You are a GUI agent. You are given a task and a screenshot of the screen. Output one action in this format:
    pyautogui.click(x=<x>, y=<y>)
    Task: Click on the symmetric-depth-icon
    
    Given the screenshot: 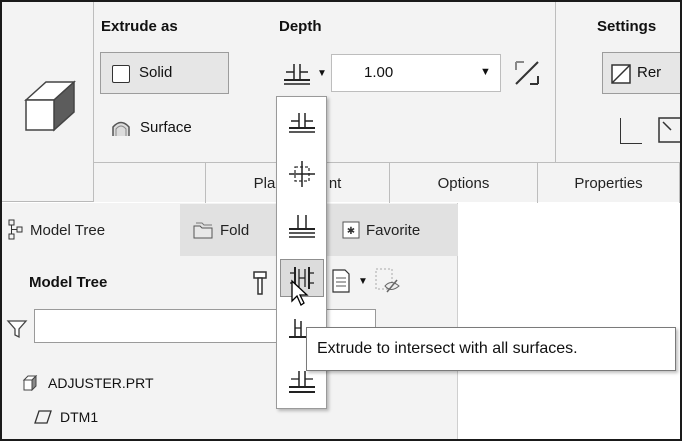 What is the action you would take?
    pyautogui.click(x=302, y=174)
    